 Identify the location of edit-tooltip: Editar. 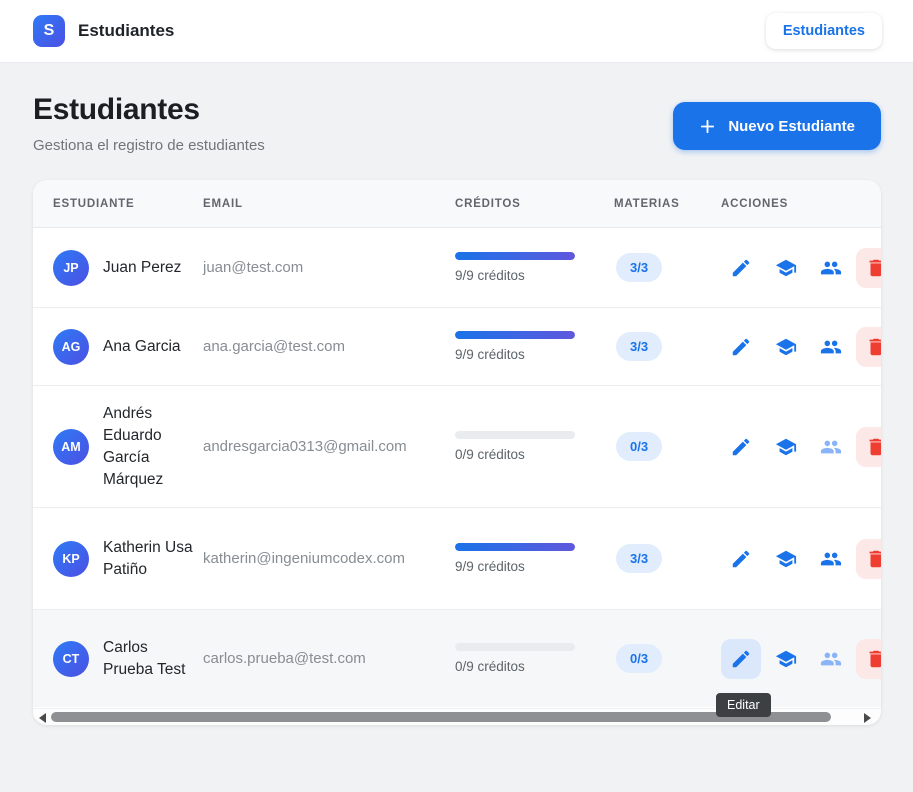
(743, 705).